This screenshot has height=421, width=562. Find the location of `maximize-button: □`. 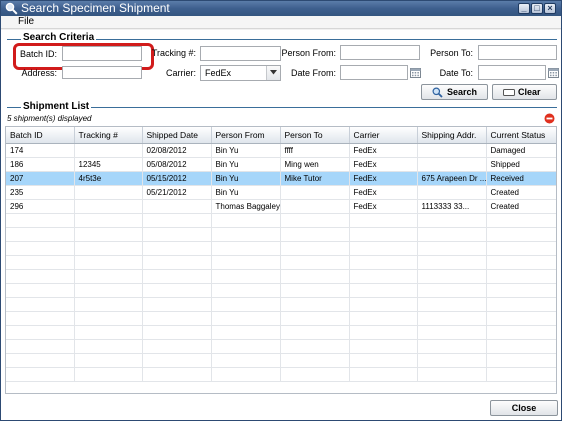

maximize-button: □ is located at coordinates (537, 8).